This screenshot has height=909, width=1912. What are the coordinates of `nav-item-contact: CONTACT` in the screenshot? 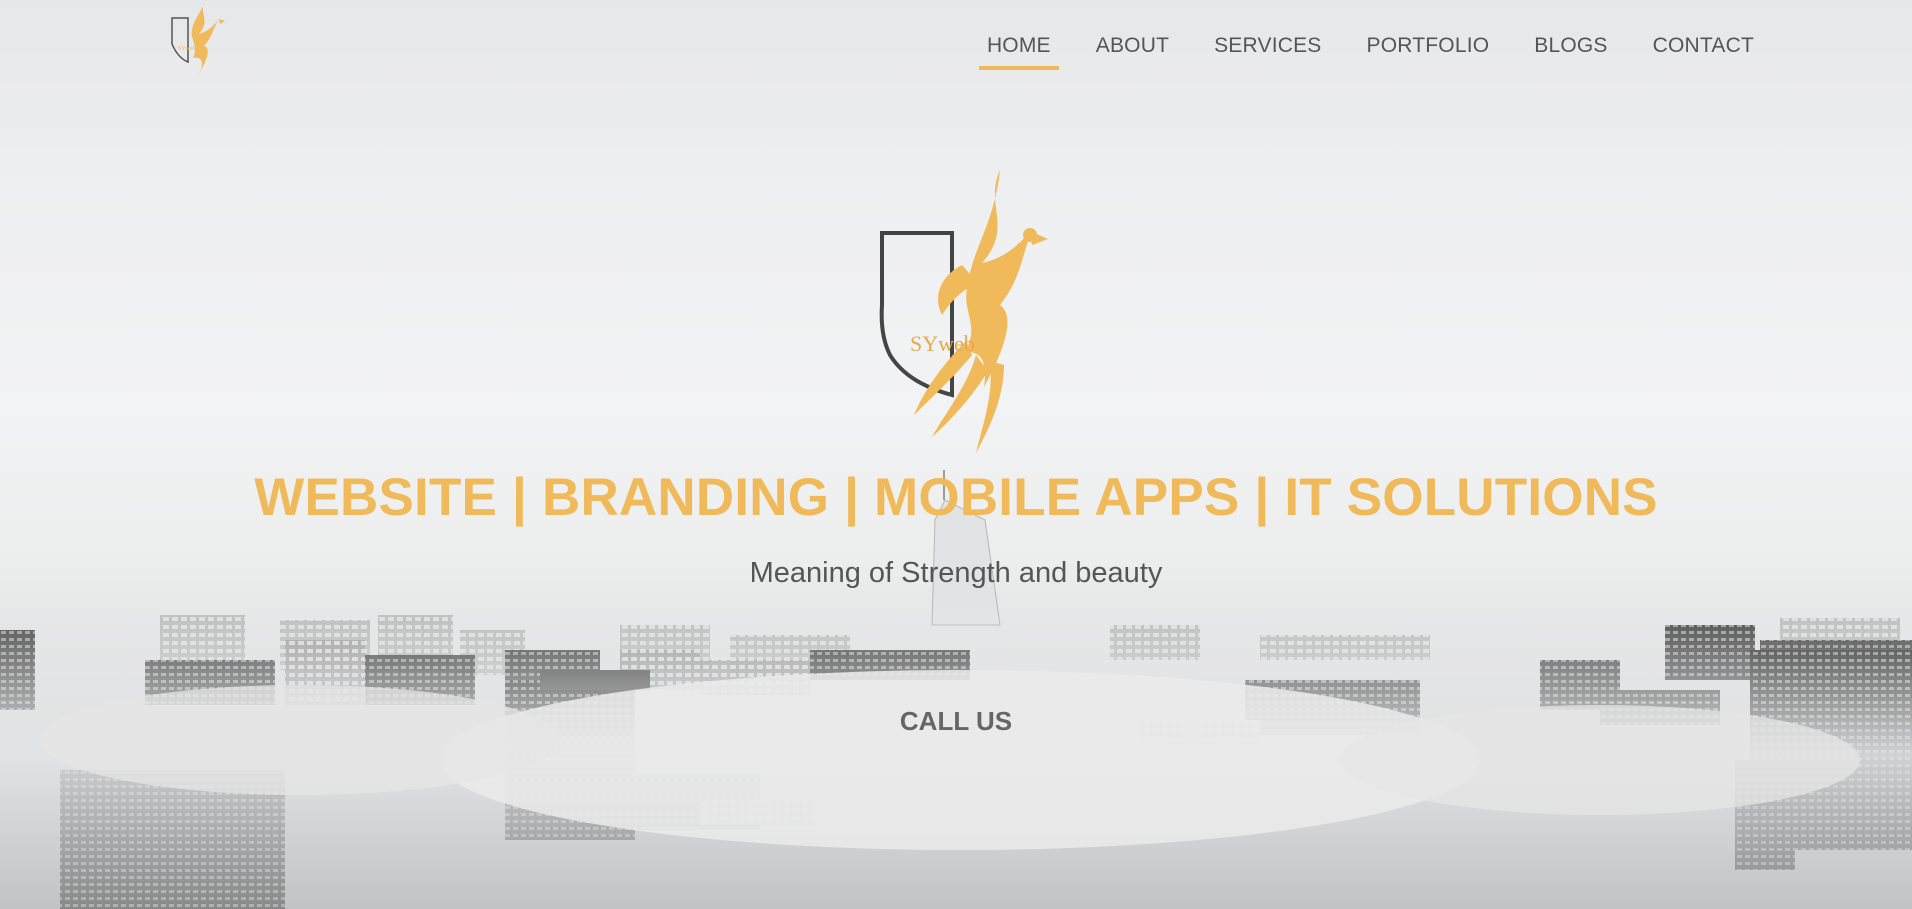 It's located at (1703, 50).